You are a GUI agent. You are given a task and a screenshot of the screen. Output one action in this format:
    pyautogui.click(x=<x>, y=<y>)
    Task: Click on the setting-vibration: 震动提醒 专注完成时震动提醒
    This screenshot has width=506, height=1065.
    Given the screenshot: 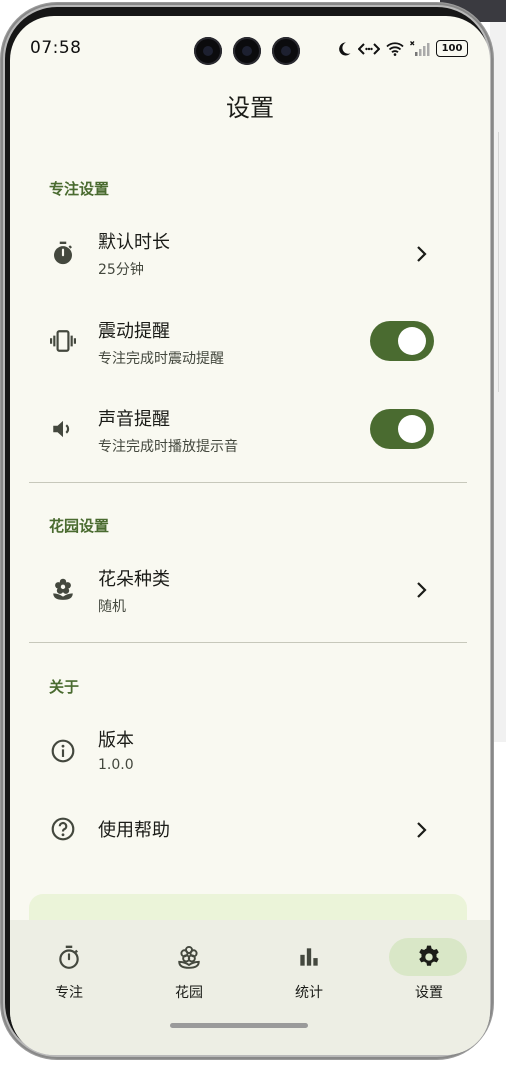 What is the action you would take?
    pyautogui.click(x=250, y=342)
    